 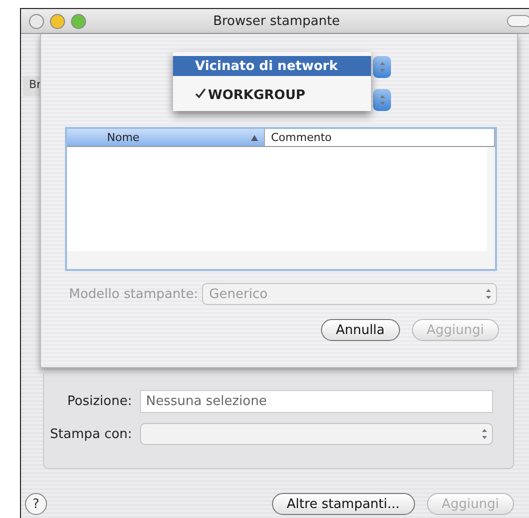 I want to click on menu-item: WORKGROUP, so click(x=272, y=95).